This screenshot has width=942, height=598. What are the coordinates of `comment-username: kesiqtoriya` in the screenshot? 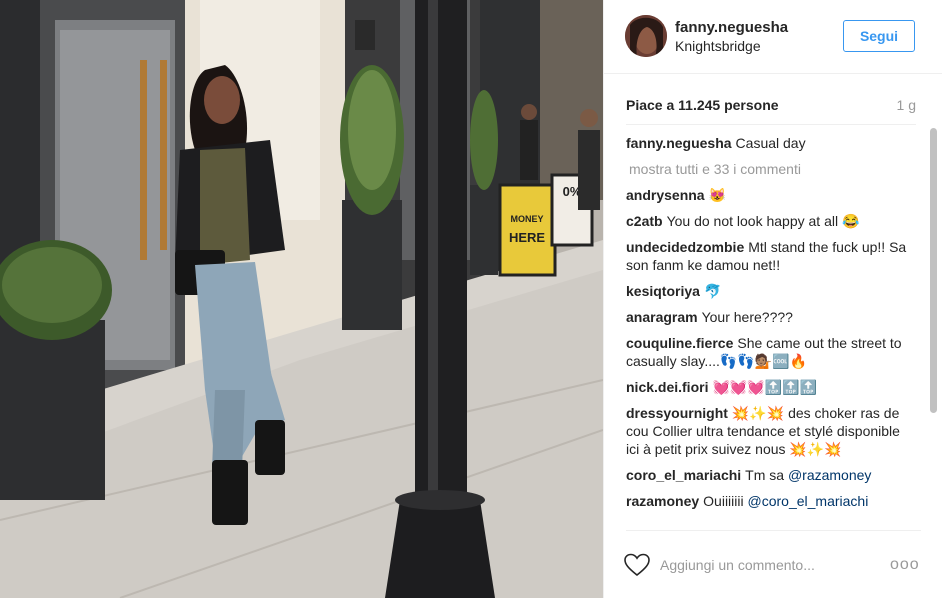 It's located at (663, 291).